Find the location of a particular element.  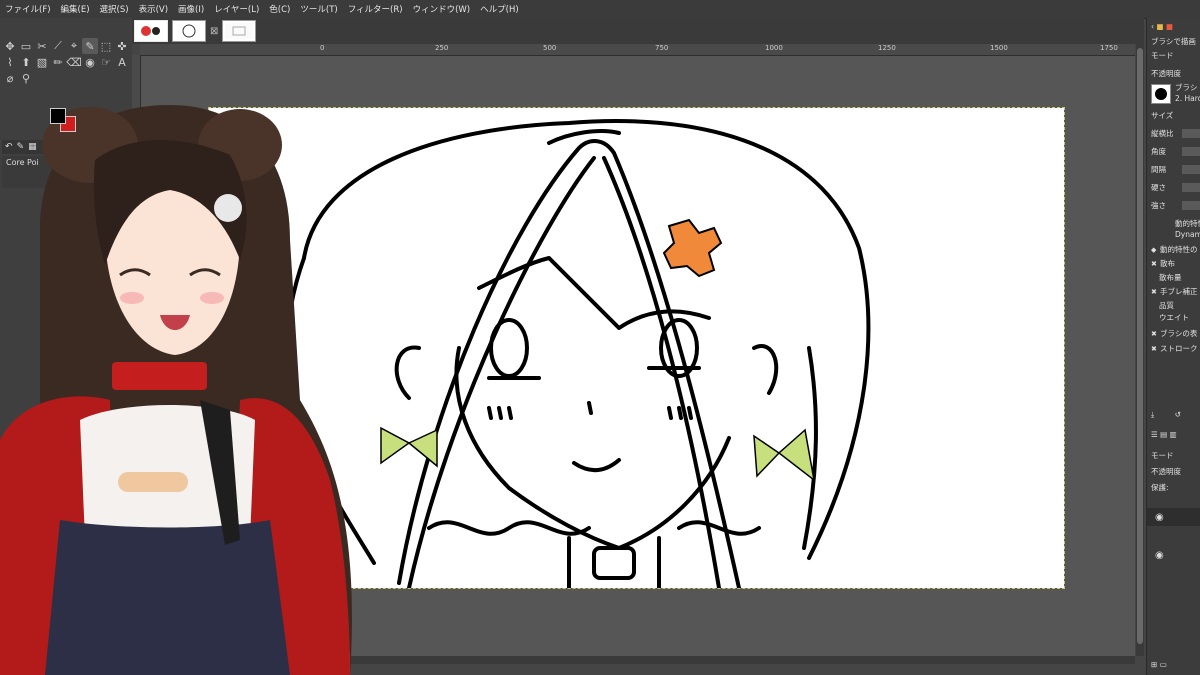

save-preset-icon: ⤓ is located at coordinates (1152, 414).